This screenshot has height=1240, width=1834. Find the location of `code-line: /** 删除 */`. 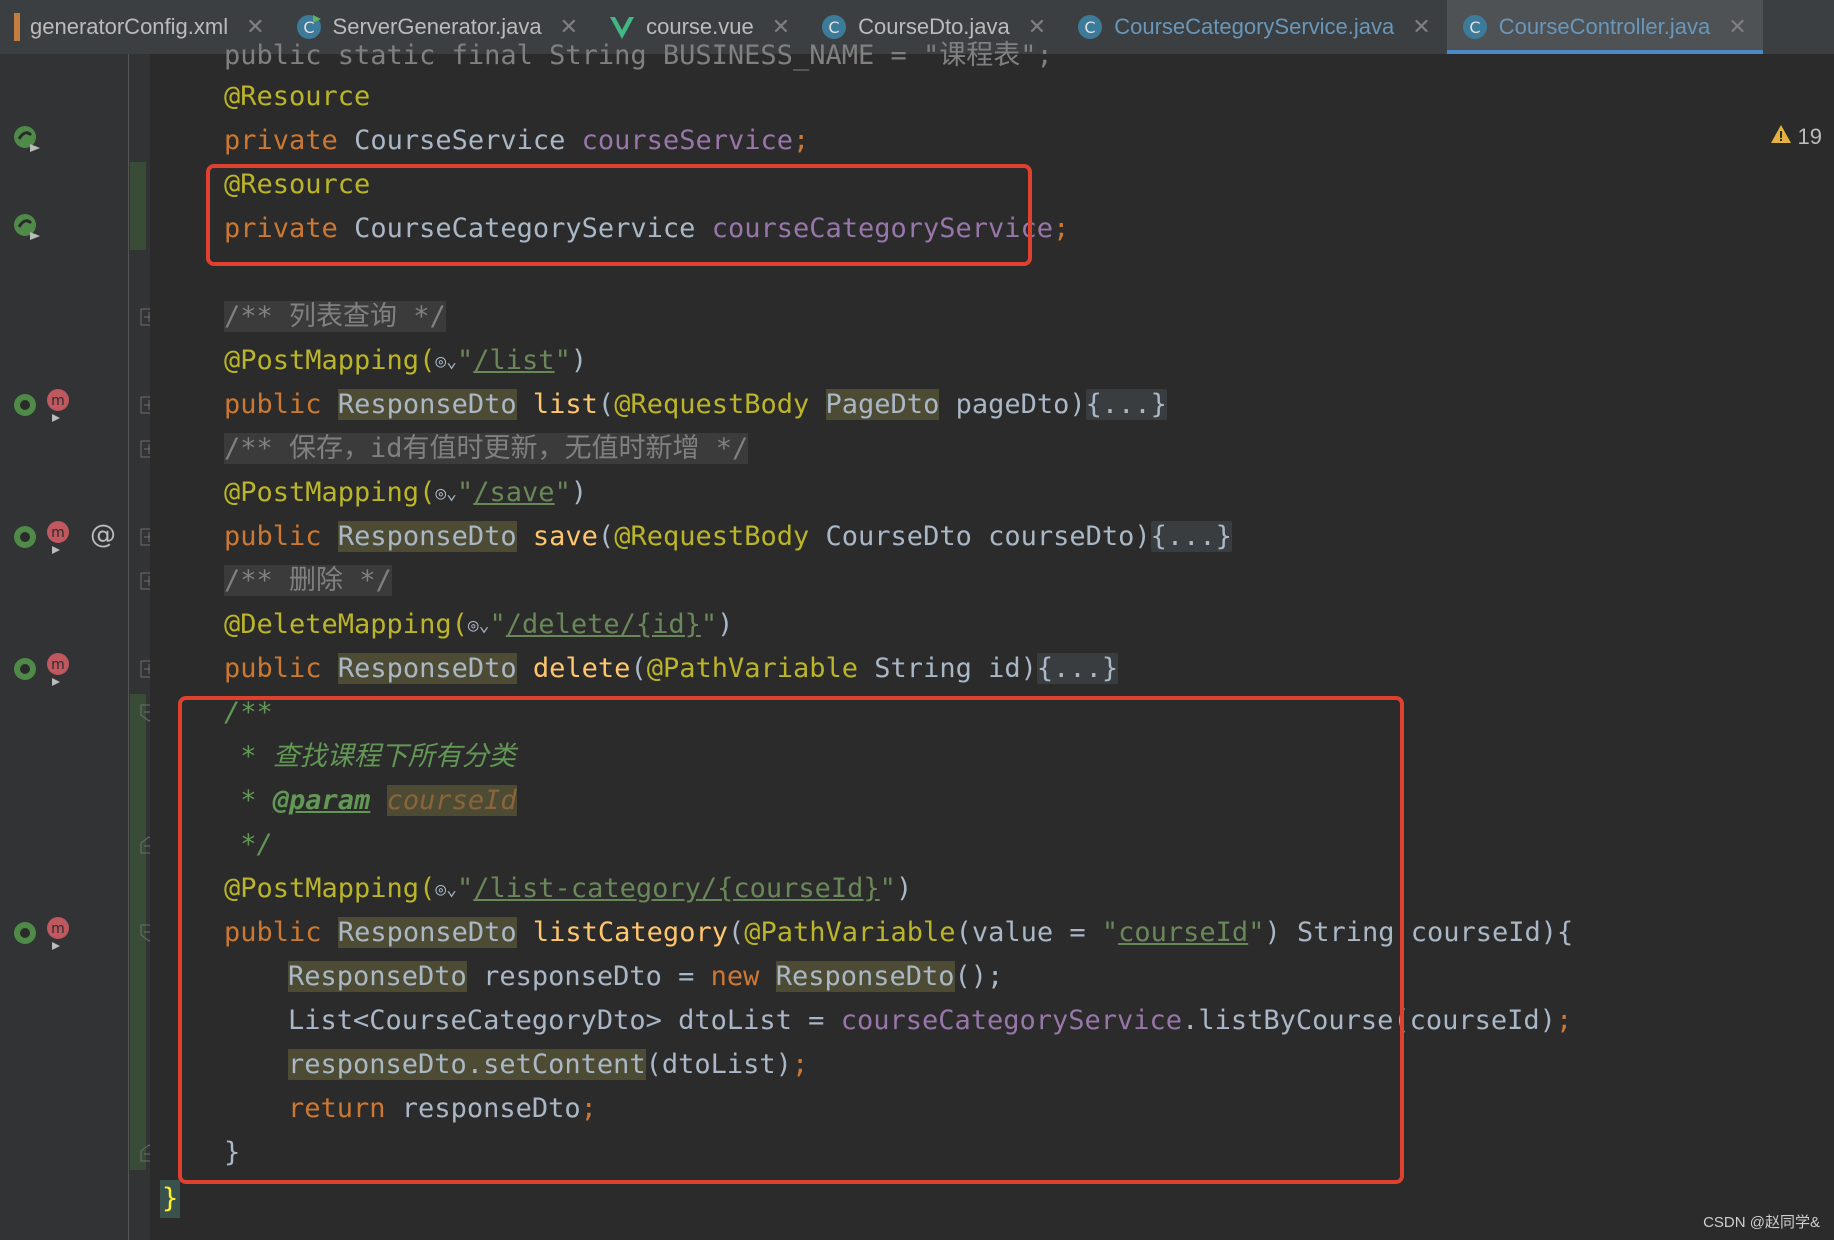

code-line: /** 删除 */ is located at coordinates (308, 581).